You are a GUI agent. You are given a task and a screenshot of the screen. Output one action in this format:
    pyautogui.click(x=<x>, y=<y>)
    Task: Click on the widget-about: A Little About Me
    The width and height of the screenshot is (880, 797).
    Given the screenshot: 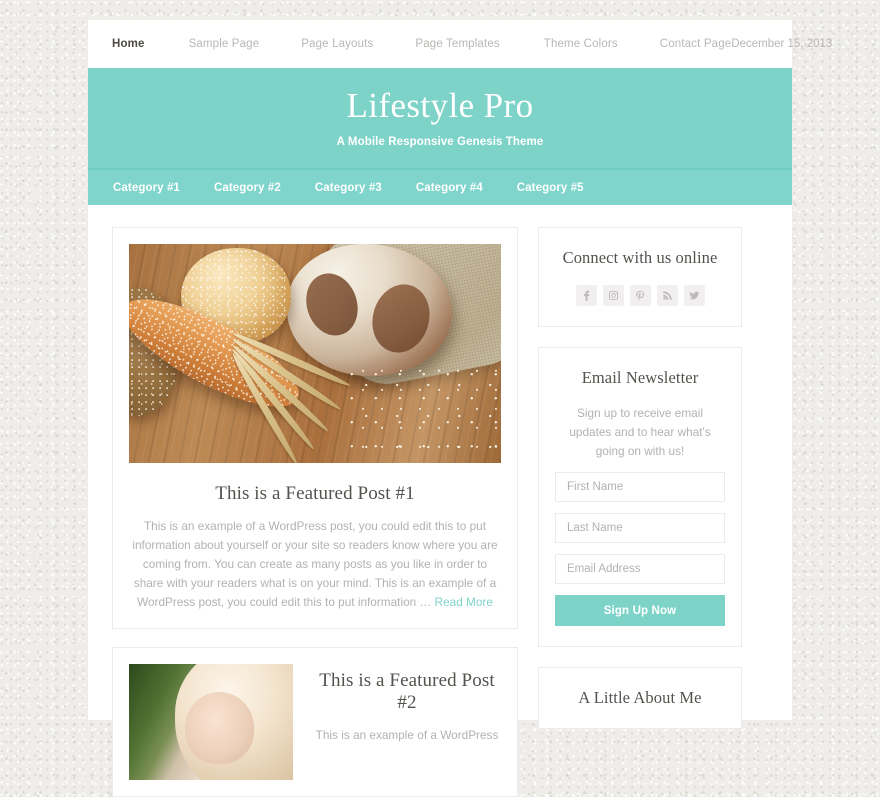 What is the action you would take?
    pyautogui.click(x=640, y=698)
    